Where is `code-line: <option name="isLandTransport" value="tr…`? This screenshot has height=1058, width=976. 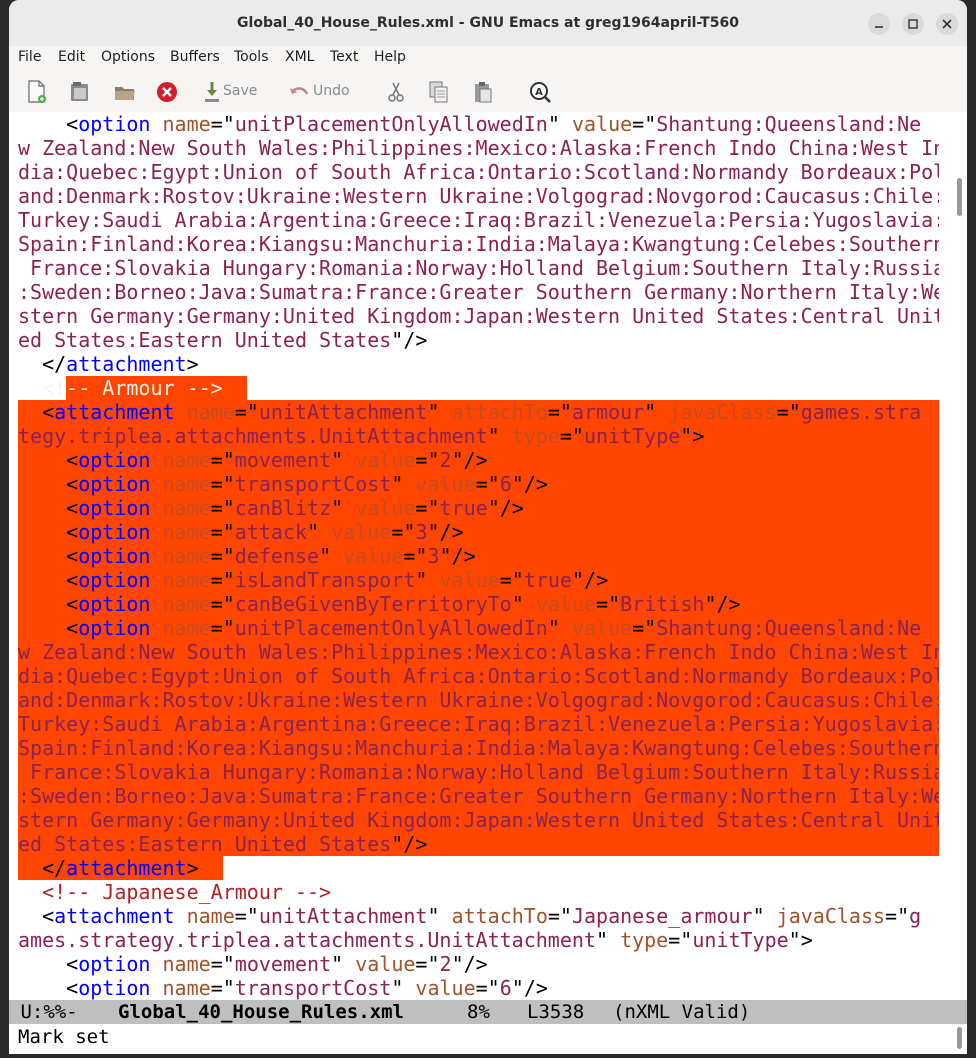 code-line: <option name="isLandTransport" value="tr… is located at coordinates (313, 580).